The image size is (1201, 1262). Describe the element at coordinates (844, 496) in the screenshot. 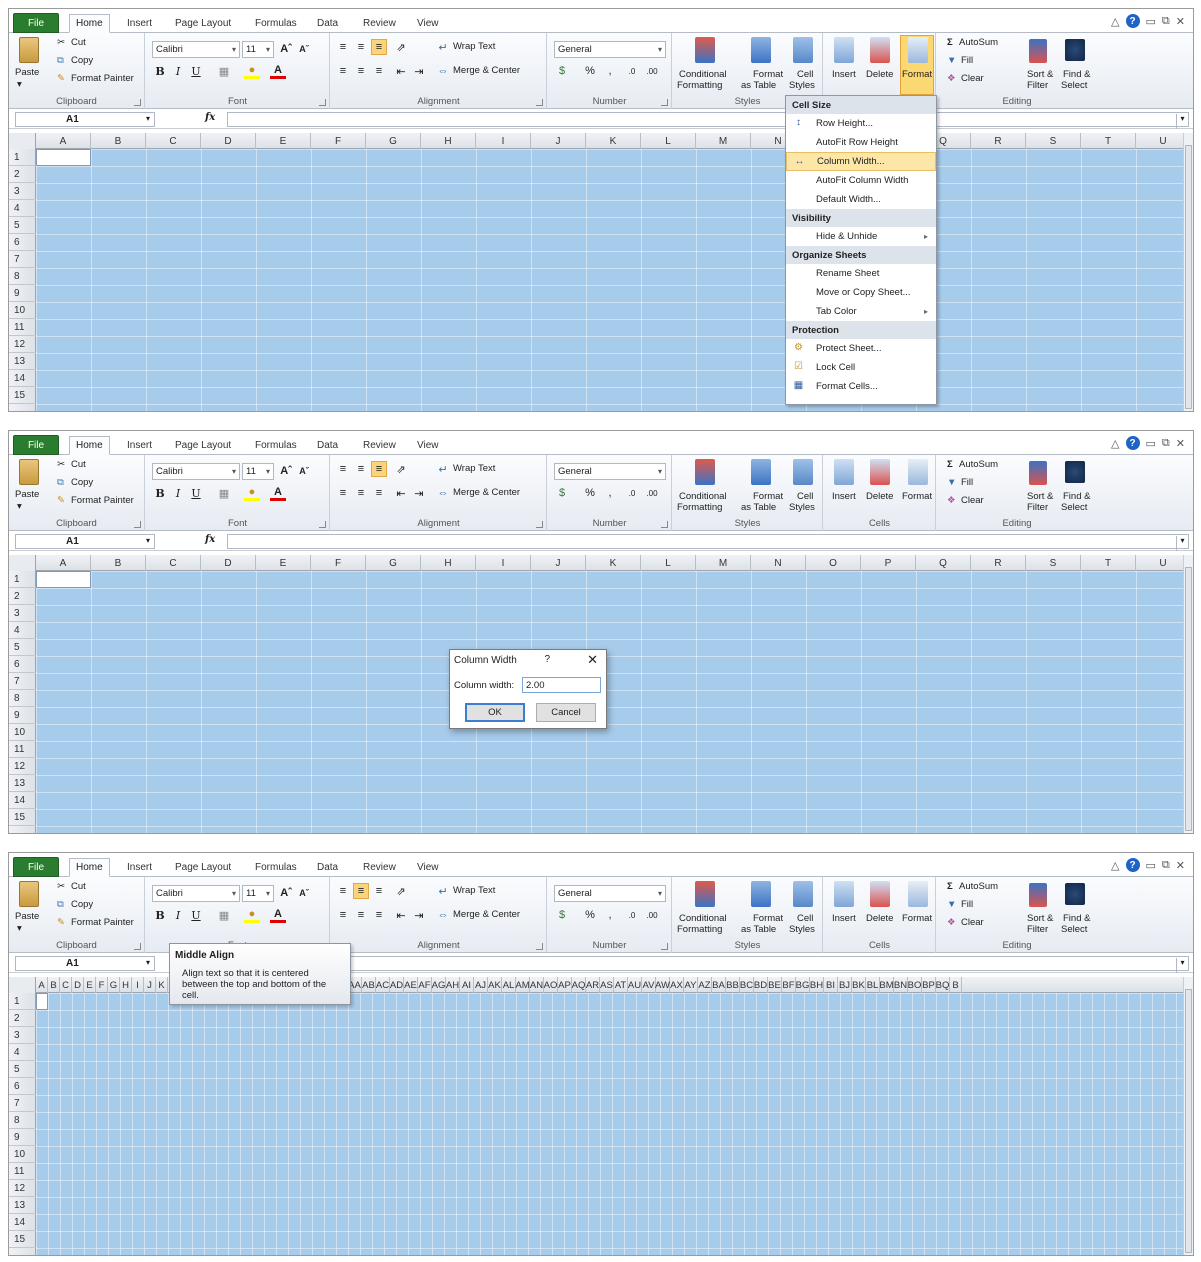

I see `insert-button: Insert` at that location.